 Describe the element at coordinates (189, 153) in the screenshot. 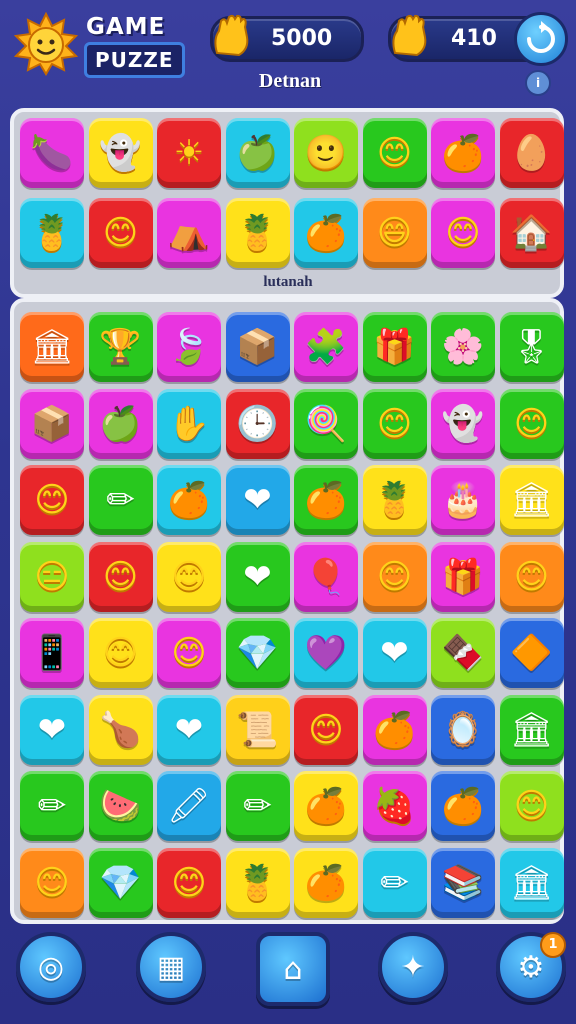

I see `tile-sun-face: ☀` at that location.